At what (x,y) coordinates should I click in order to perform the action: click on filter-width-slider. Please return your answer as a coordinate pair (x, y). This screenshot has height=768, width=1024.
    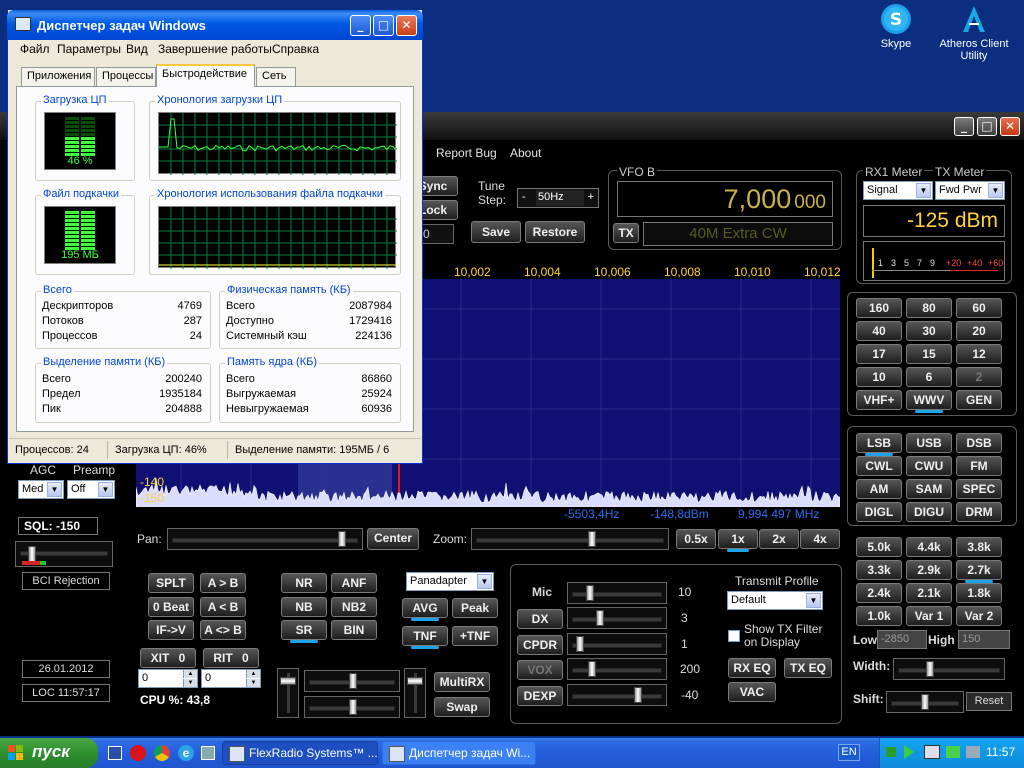
    Looking at the image, I should click on (949, 669).